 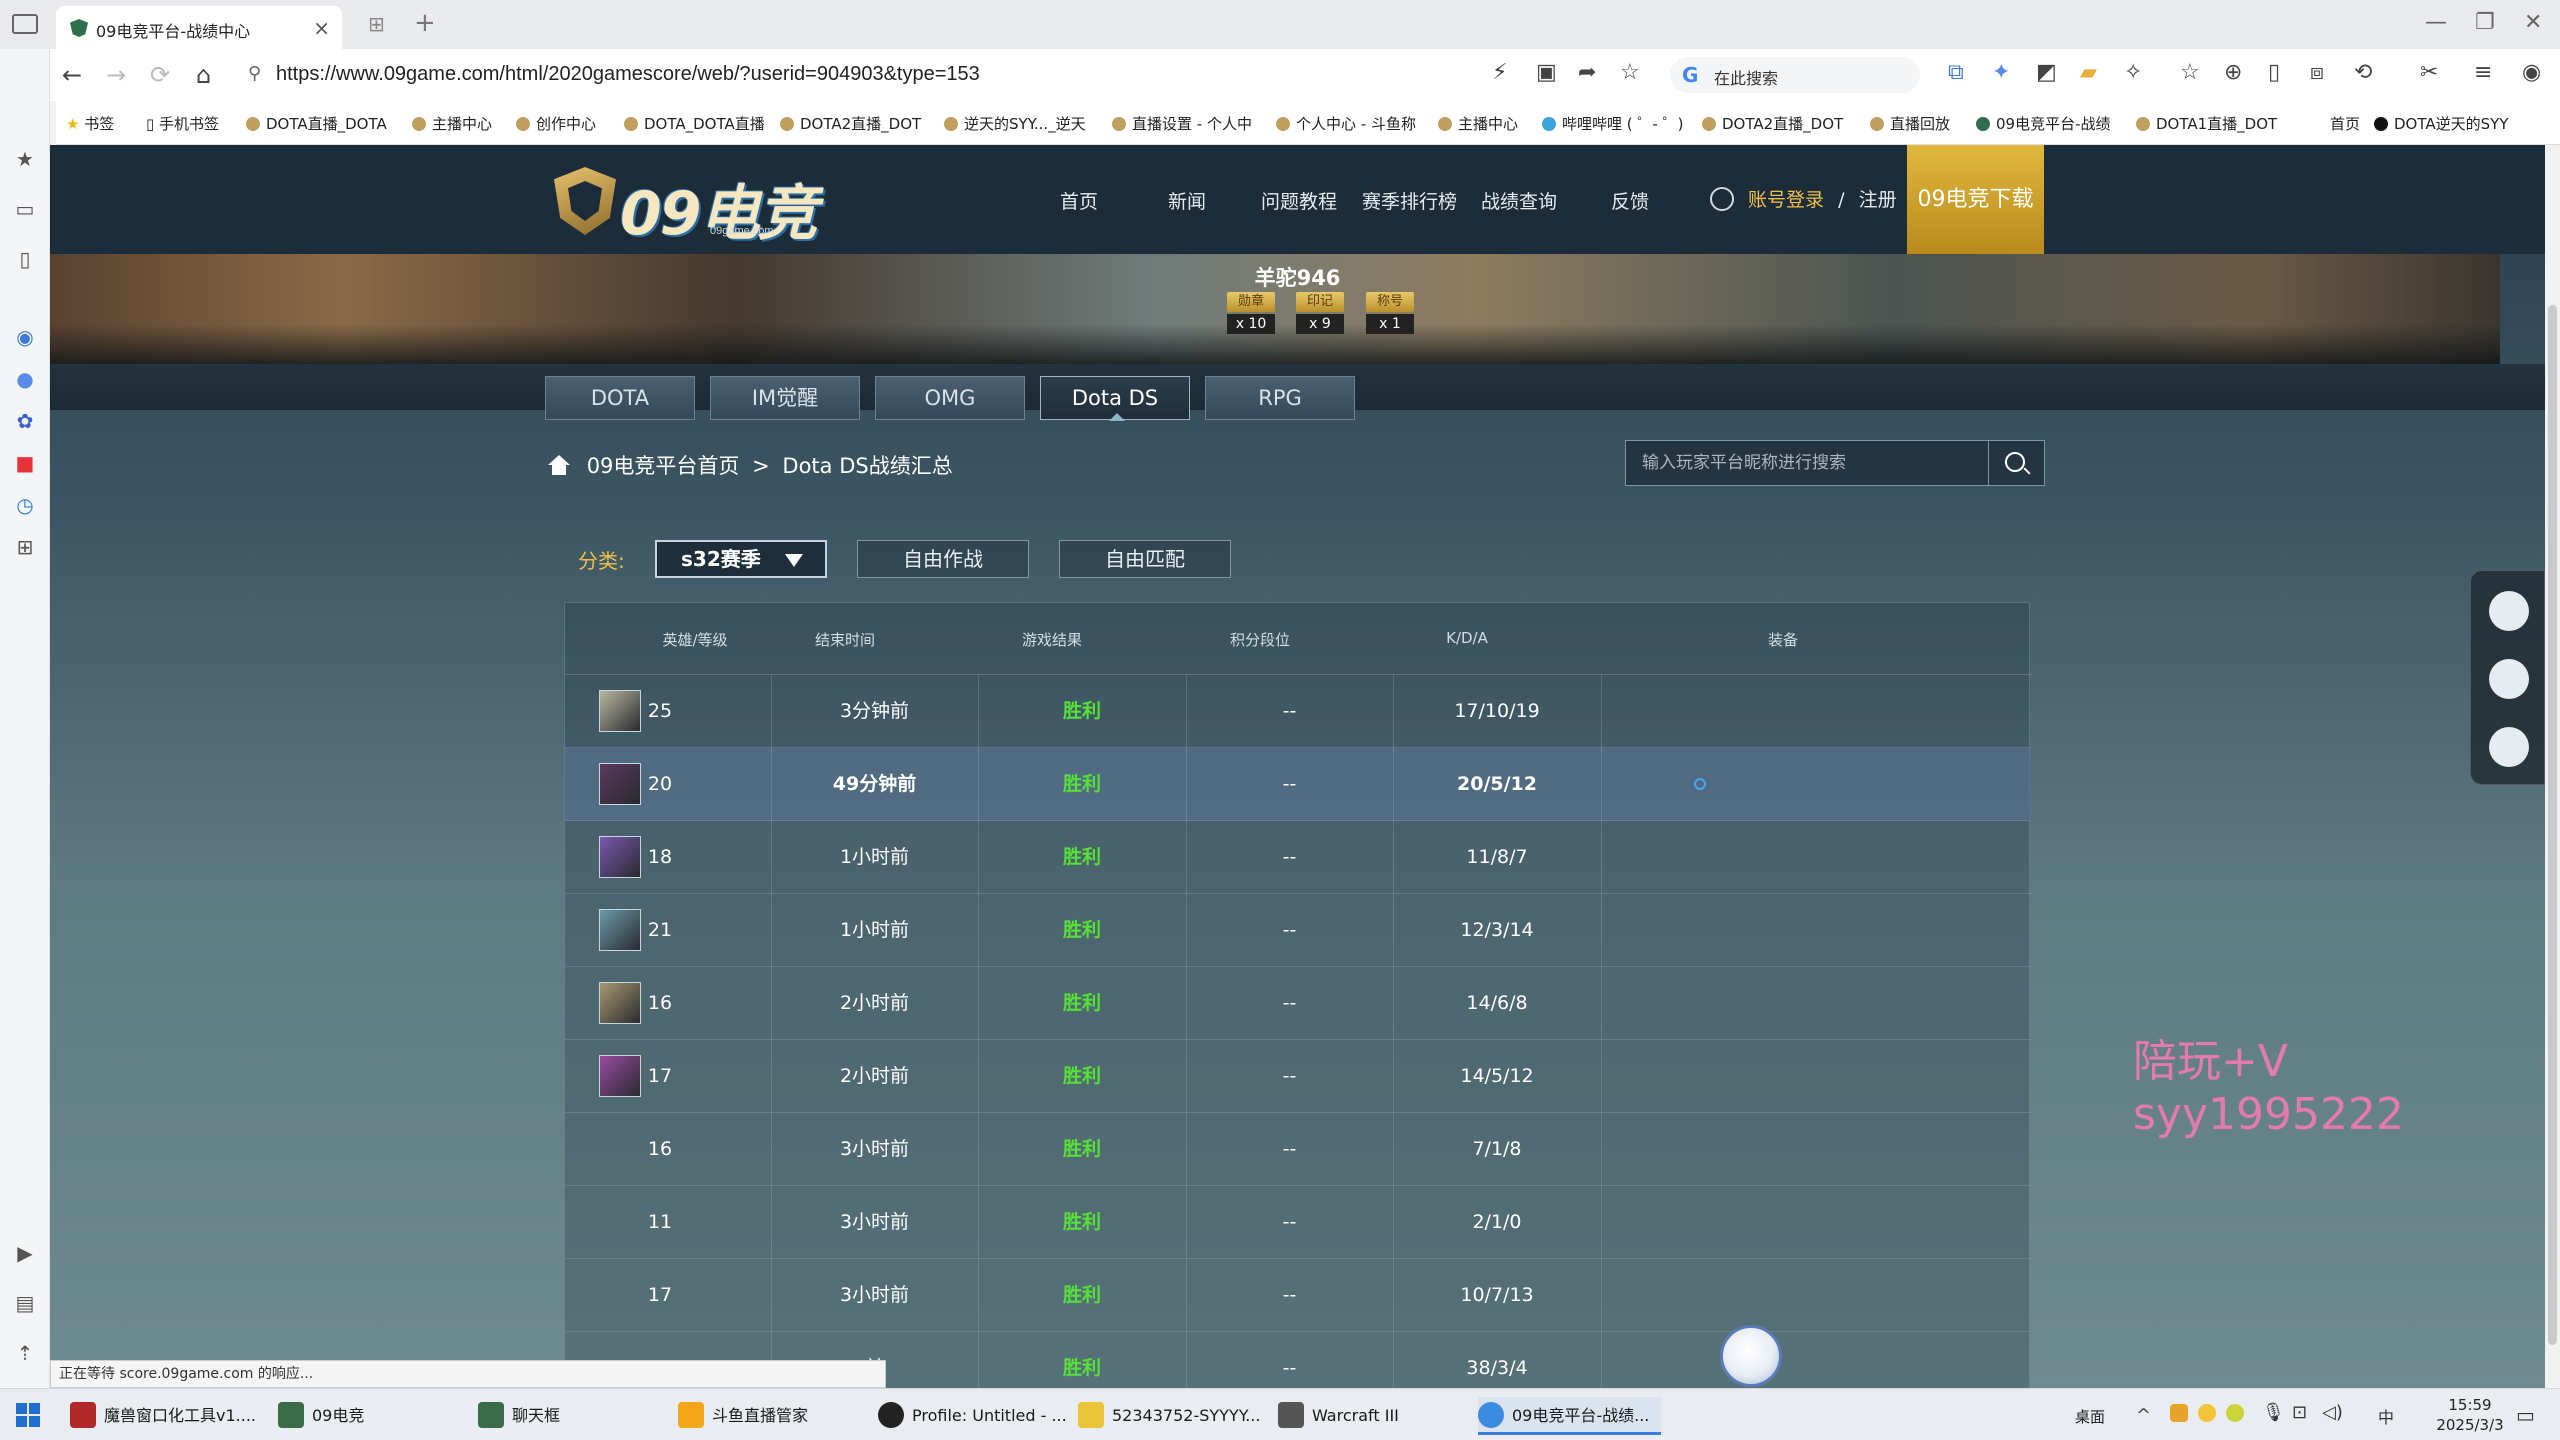 What do you see at coordinates (556, 123) in the screenshot?
I see `bookmark-item: 创作中心` at bounding box center [556, 123].